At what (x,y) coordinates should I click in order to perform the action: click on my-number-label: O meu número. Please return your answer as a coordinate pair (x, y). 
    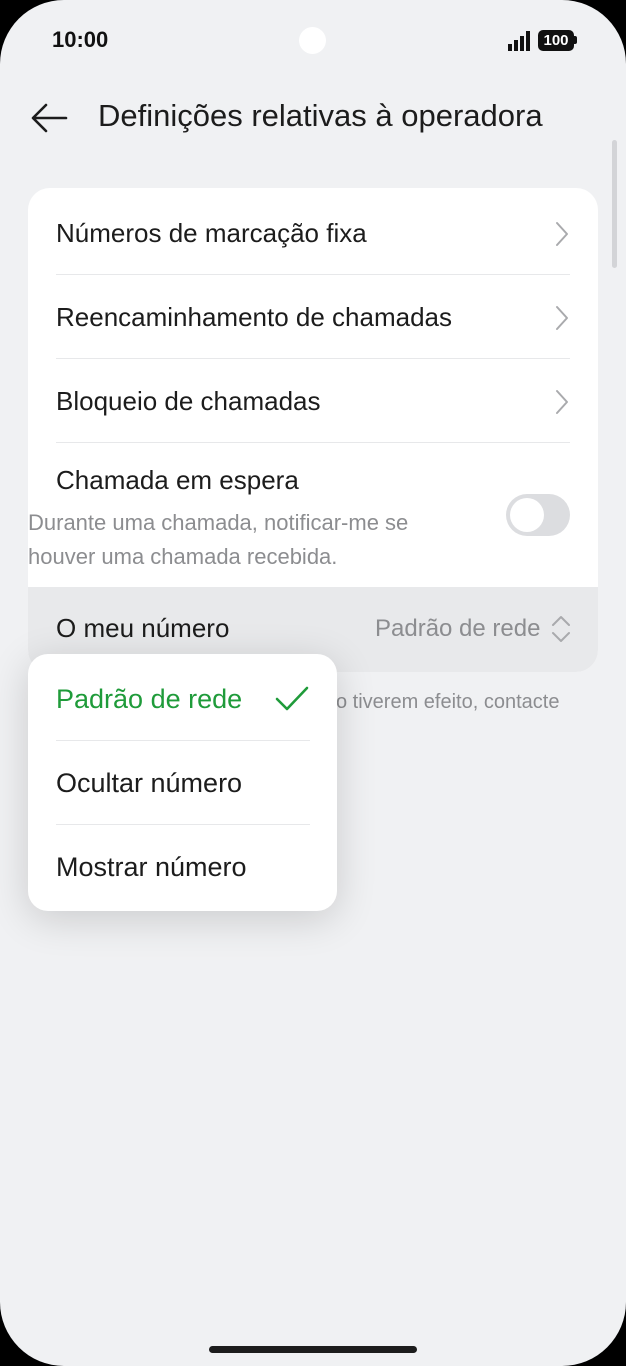
    Looking at the image, I should click on (143, 628).